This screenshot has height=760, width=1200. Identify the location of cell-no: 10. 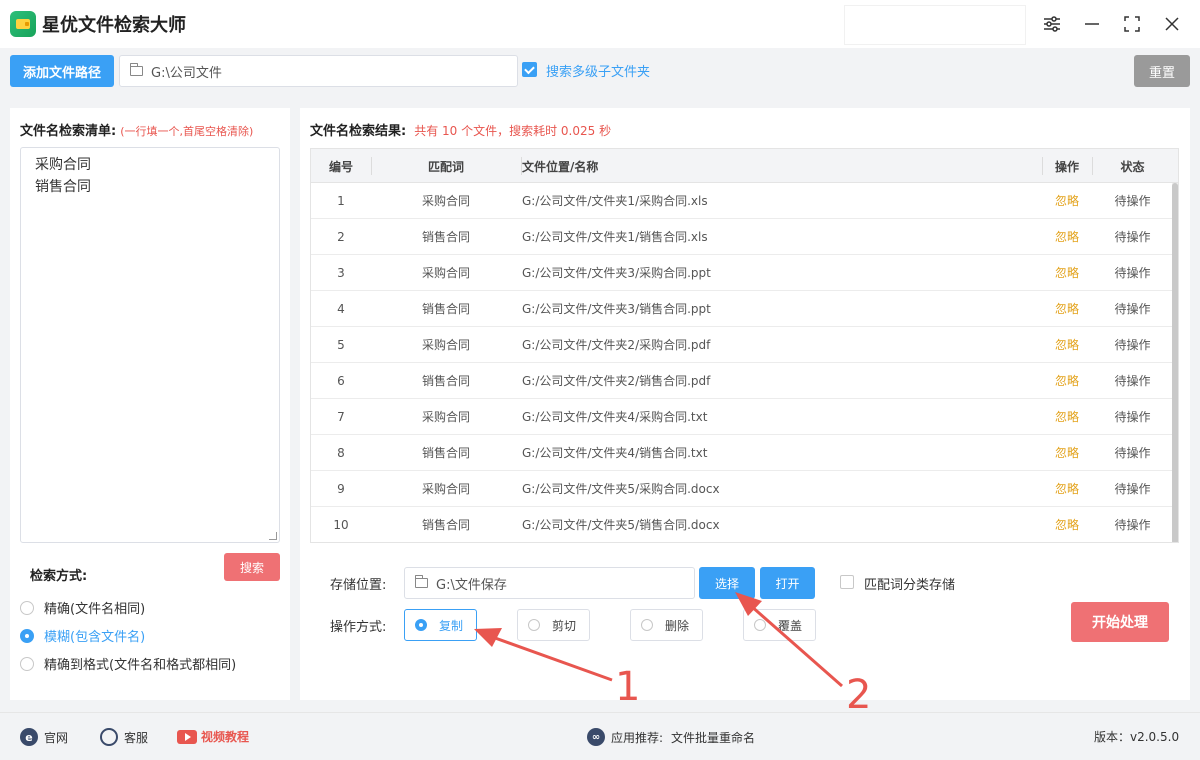
(341, 524).